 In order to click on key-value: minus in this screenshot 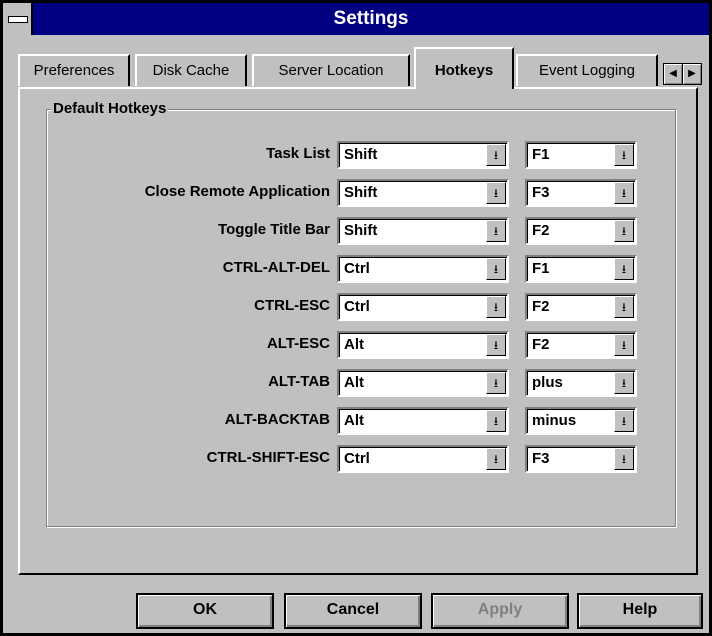, I will do `click(554, 420)`.